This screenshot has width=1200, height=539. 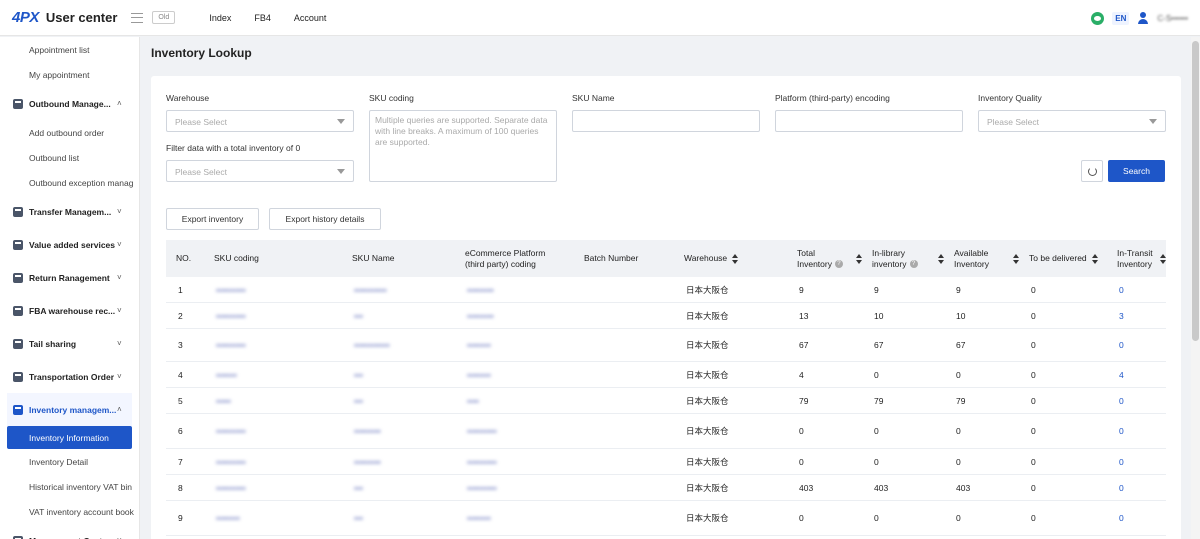 What do you see at coordinates (1143, 18) in the screenshot?
I see `user-icon` at bounding box center [1143, 18].